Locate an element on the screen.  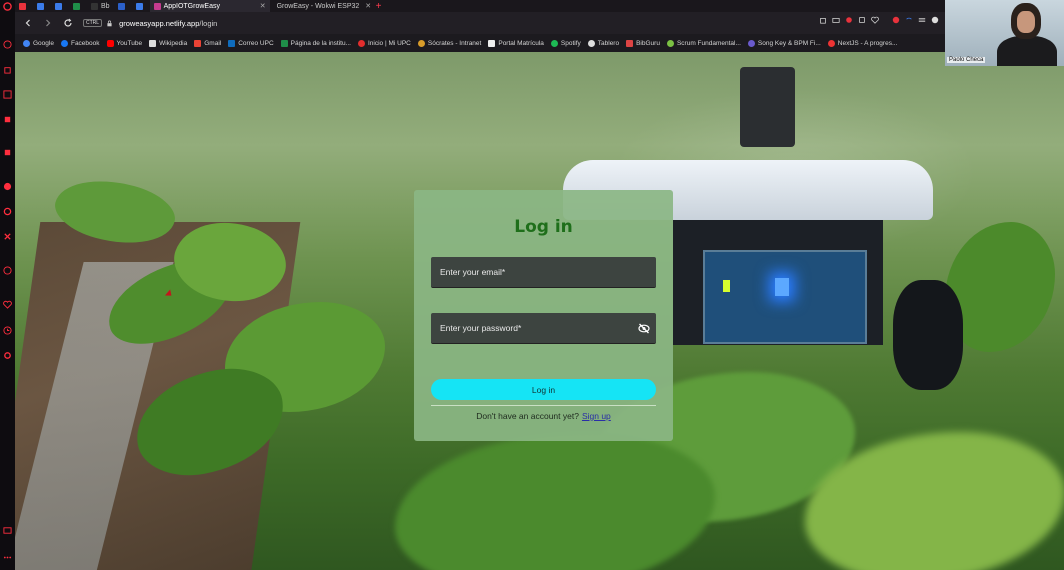
login-button: Log in is located at coordinates (543, 389).